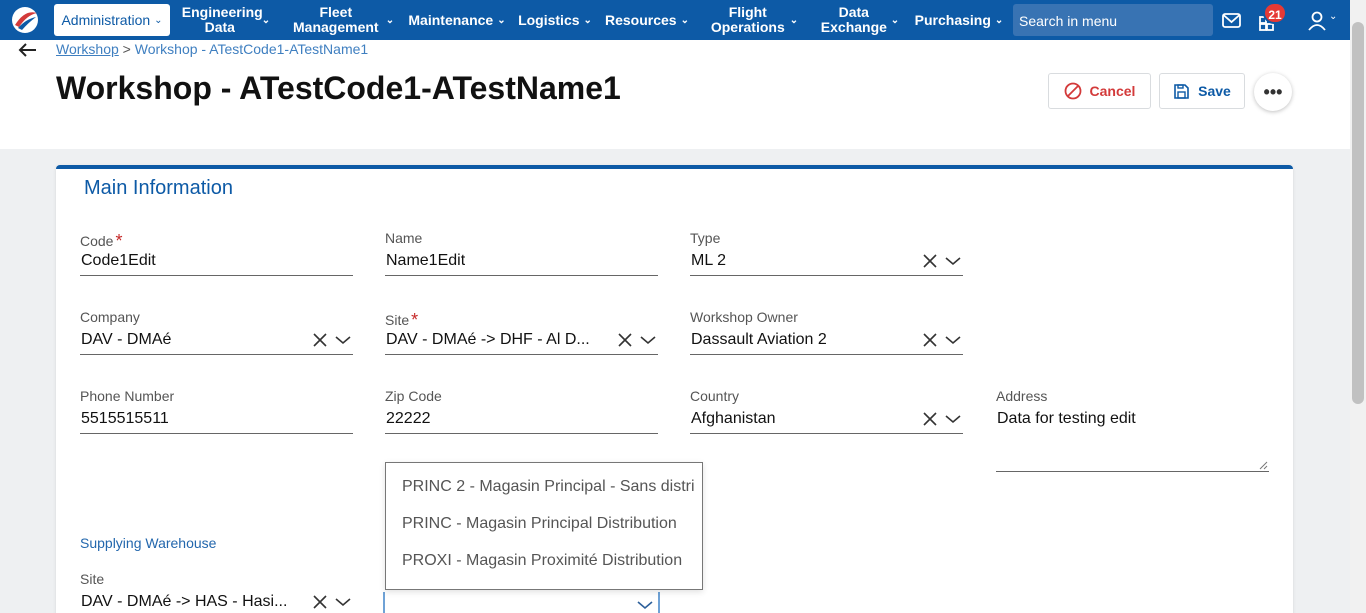 Image resolution: width=1366 pixels, height=613 pixels. What do you see at coordinates (826, 420) in the screenshot?
I see `country-select: Afghanistan` at bounding box center [826, 420].